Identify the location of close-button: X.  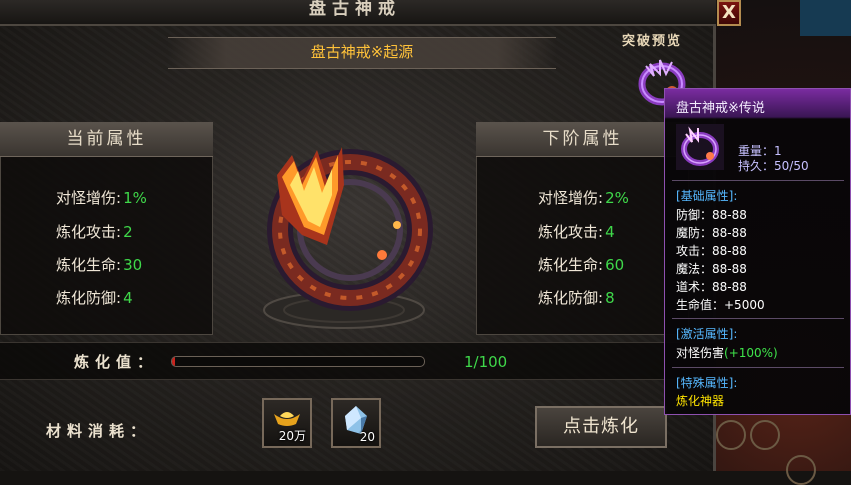
(729, 13).